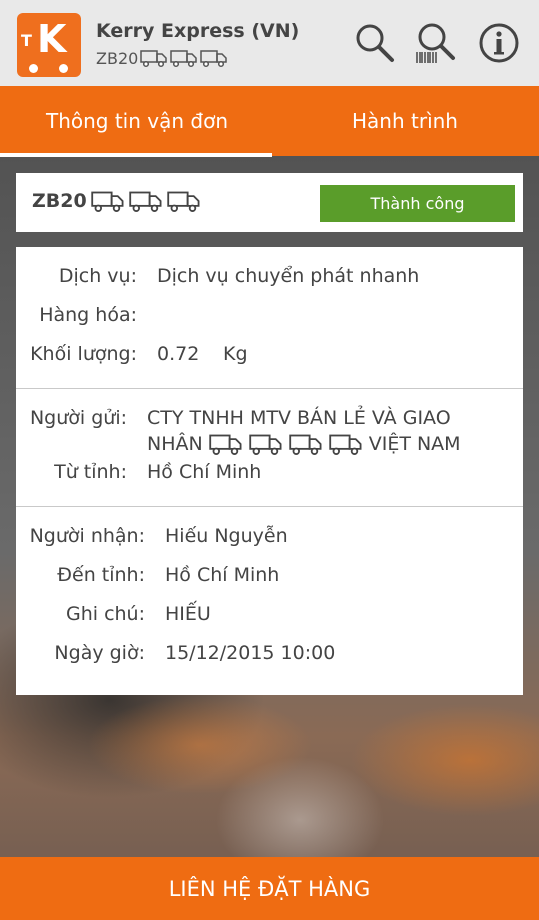 The height and width of the screenshot is (920, 539). Describe the element at coordinates (49, 45) in the screenshot. I see `kerry-logo: TK` at that location.